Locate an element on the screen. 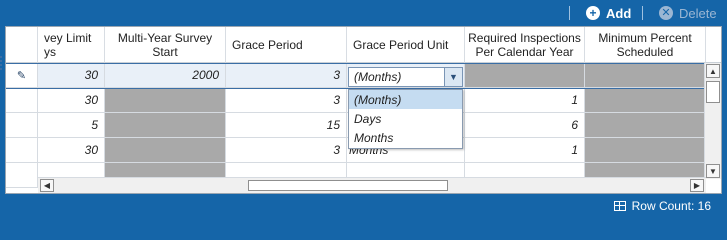  row-selector-header is located at coordinates (22, 45).